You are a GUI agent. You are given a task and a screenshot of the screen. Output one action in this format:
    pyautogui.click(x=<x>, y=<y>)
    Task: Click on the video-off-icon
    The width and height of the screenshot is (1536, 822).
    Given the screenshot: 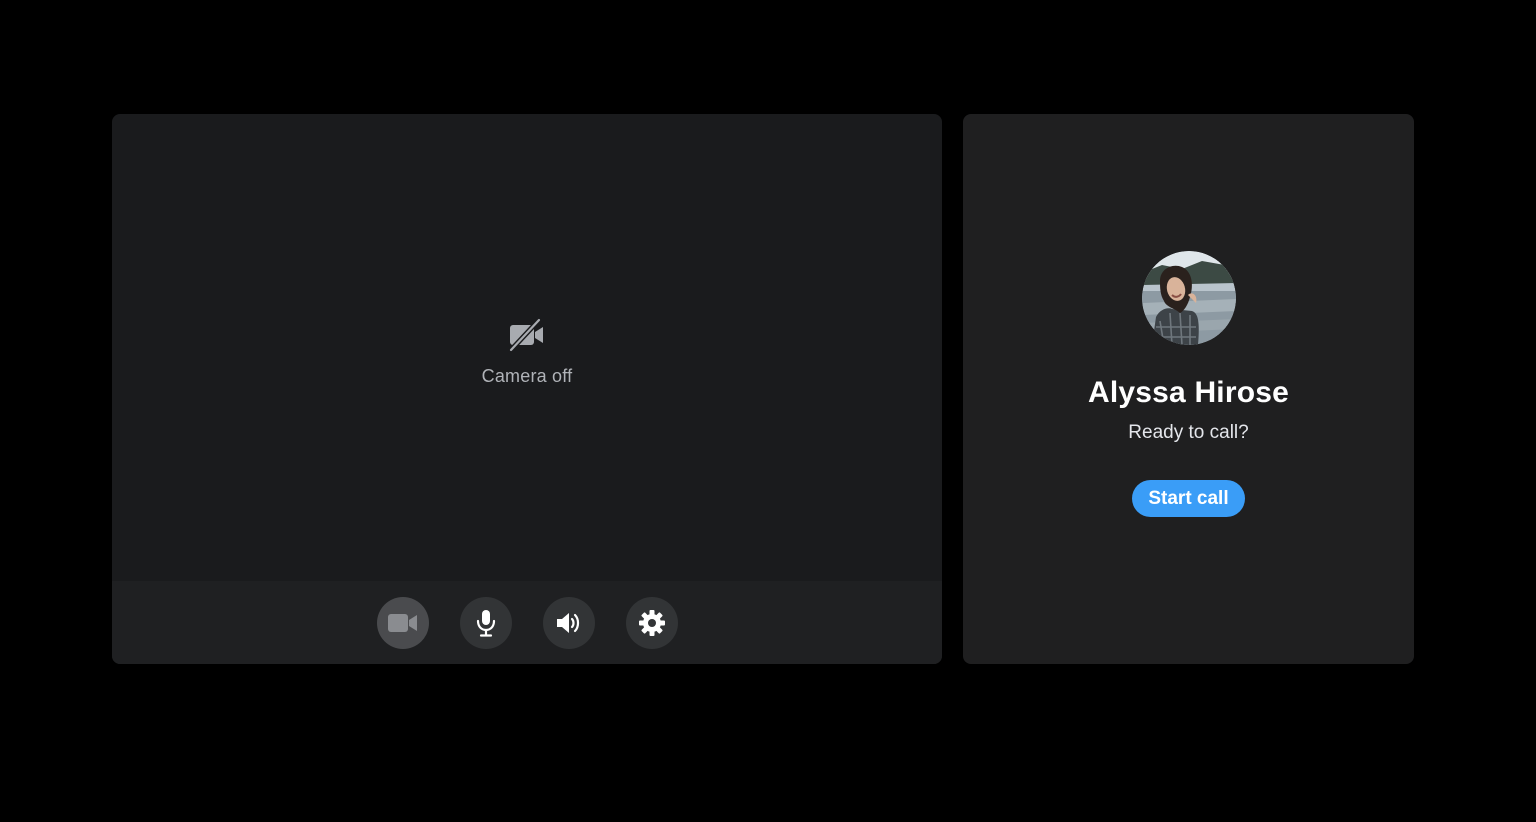 What is the action you would take?
    pyautogui.click(x=526, y=335)
    